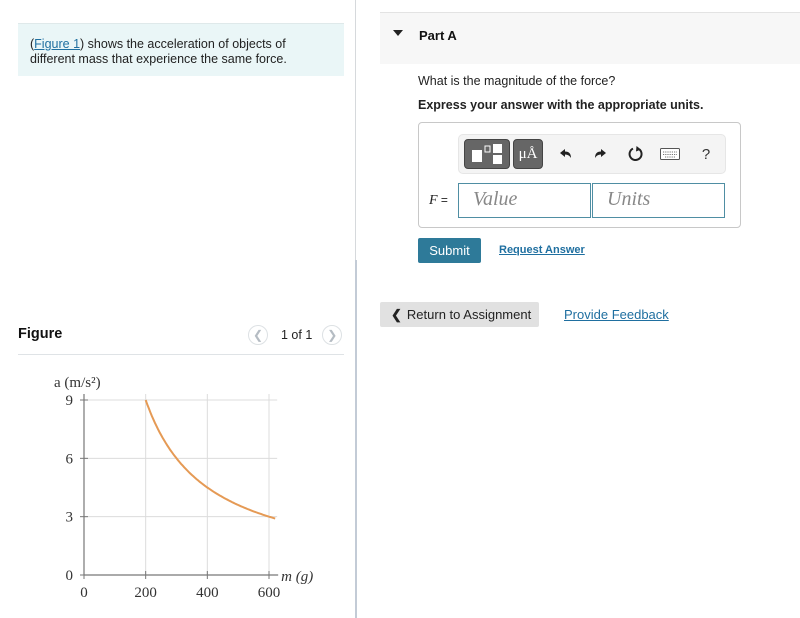  I want to click on scrollbar-thumb, so click(356, 439).